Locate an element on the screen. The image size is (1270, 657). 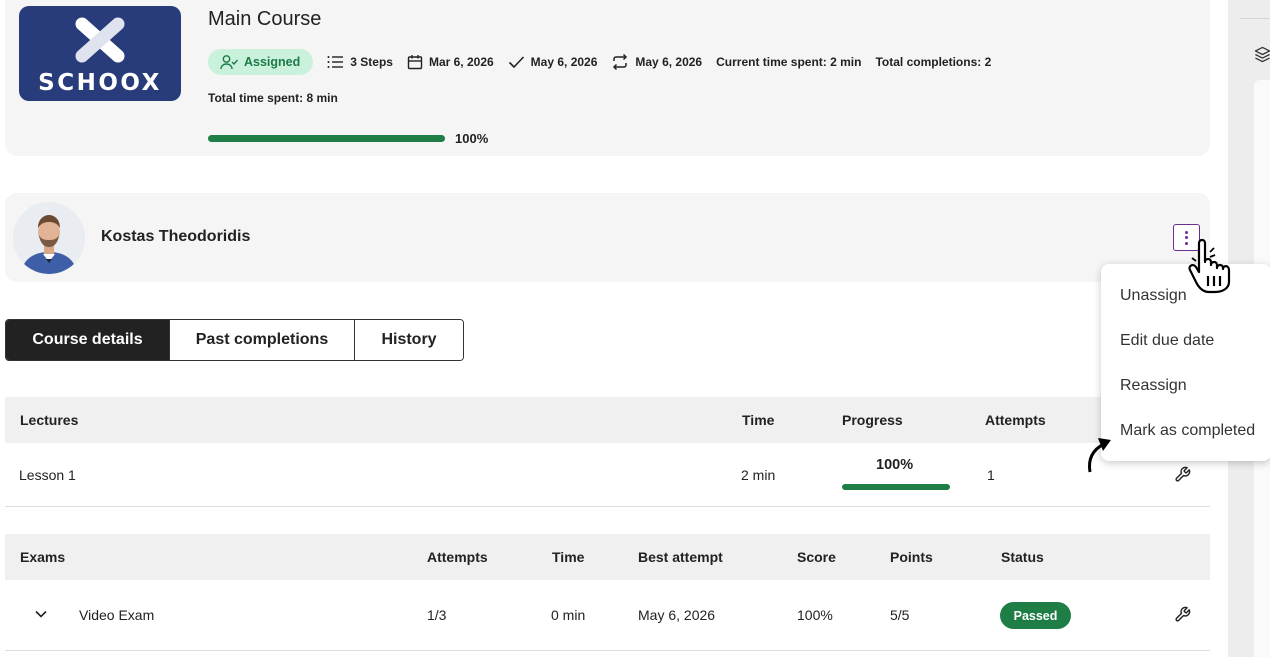
exam-points: 5/5 is located at coordinates (900, 615).